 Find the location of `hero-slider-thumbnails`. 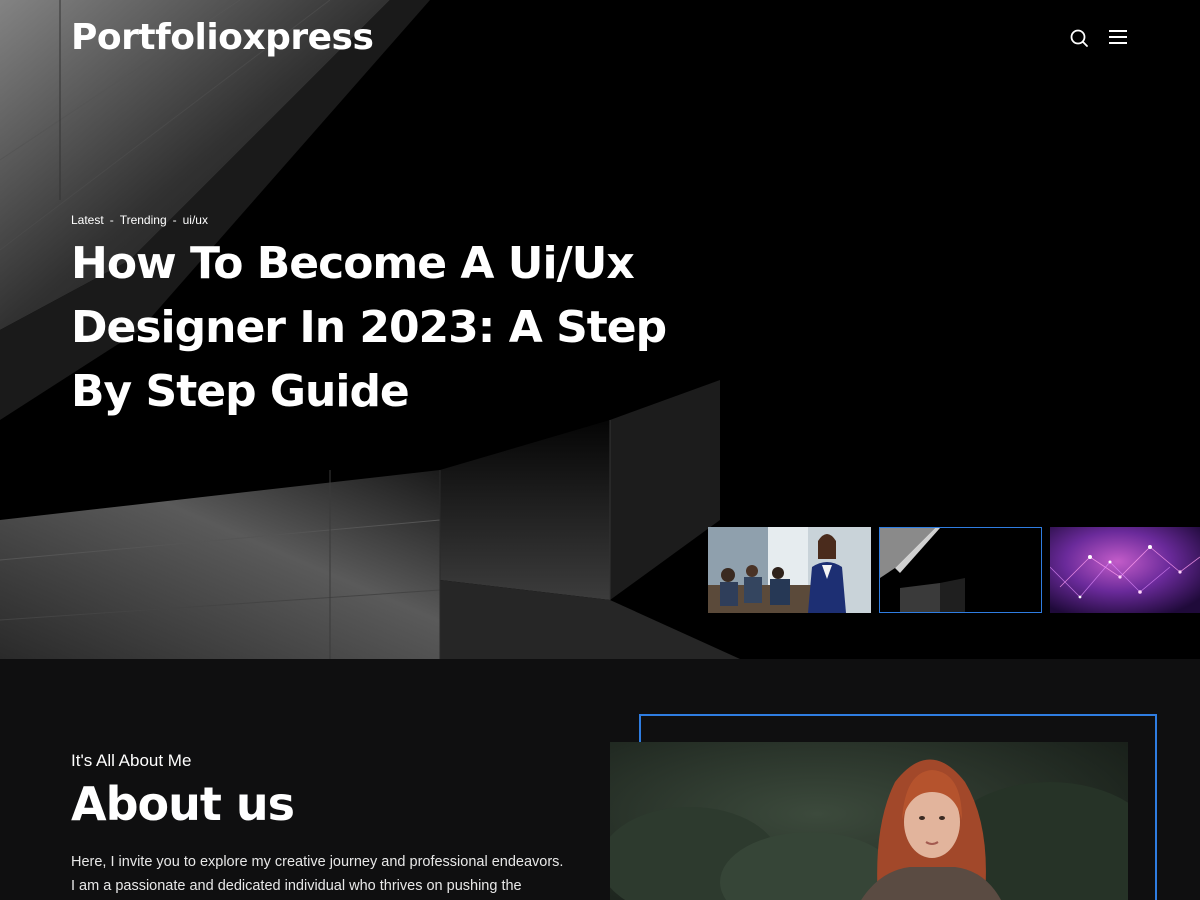

hero-slider-thumbnails is located at coordinates (954, 570).